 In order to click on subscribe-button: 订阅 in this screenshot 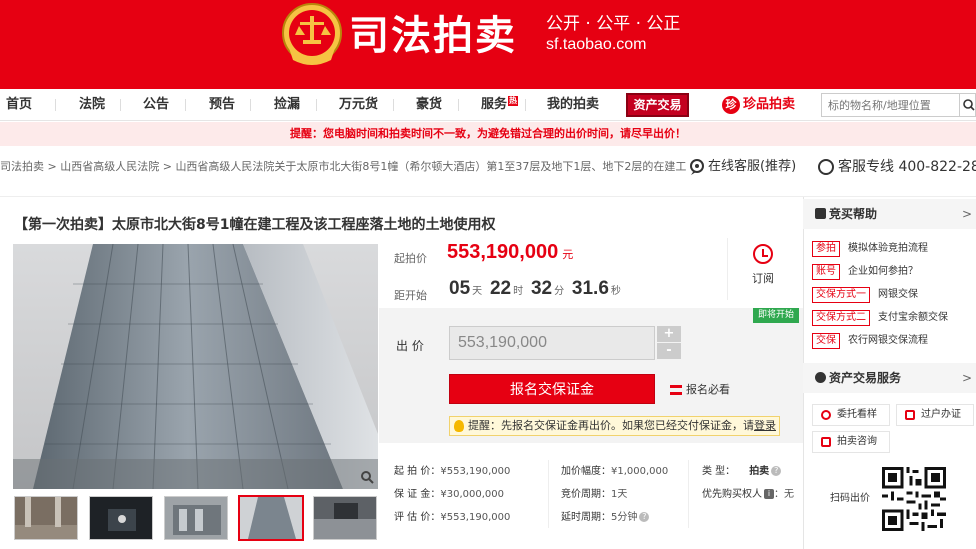, I will do `click(763, 265)`.